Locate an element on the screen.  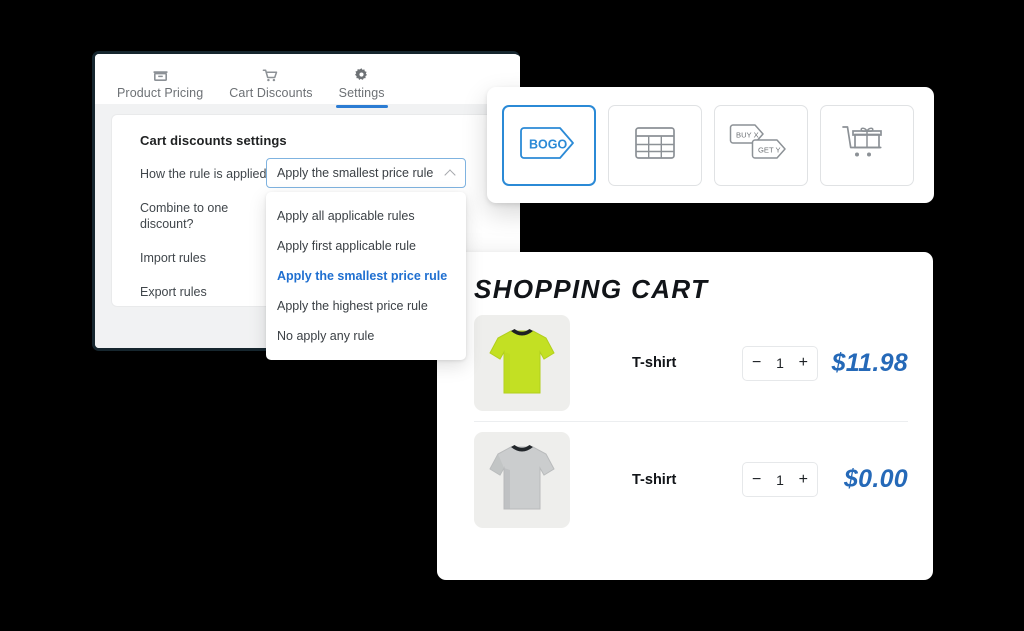
cart-gift-icon is located at coordinates (867, 145).